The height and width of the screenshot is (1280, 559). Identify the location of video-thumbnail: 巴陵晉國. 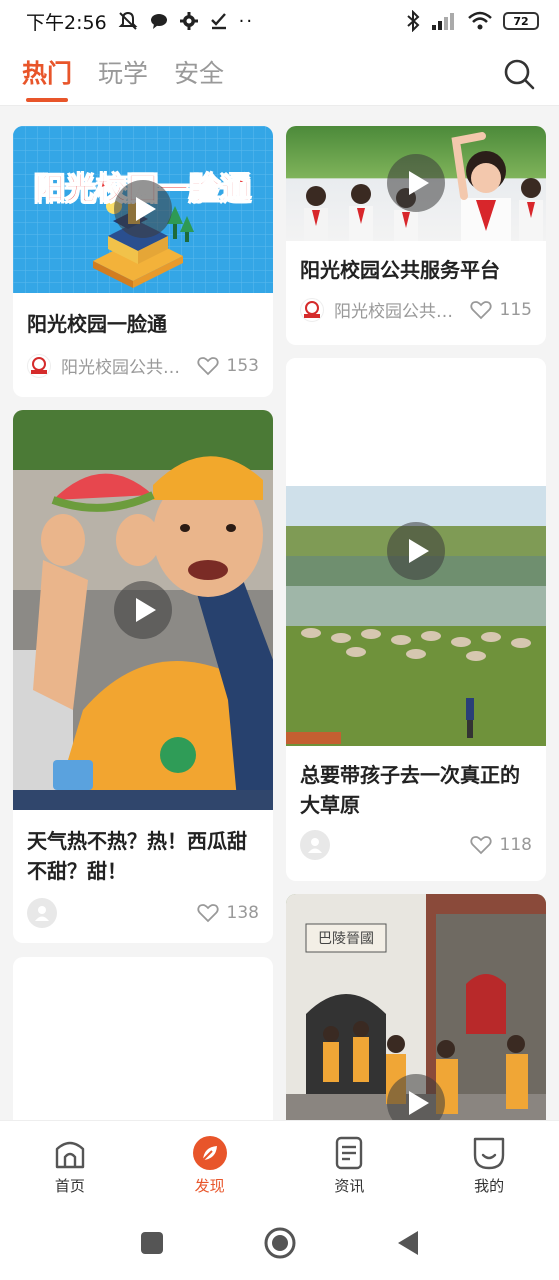
(416, 1007).